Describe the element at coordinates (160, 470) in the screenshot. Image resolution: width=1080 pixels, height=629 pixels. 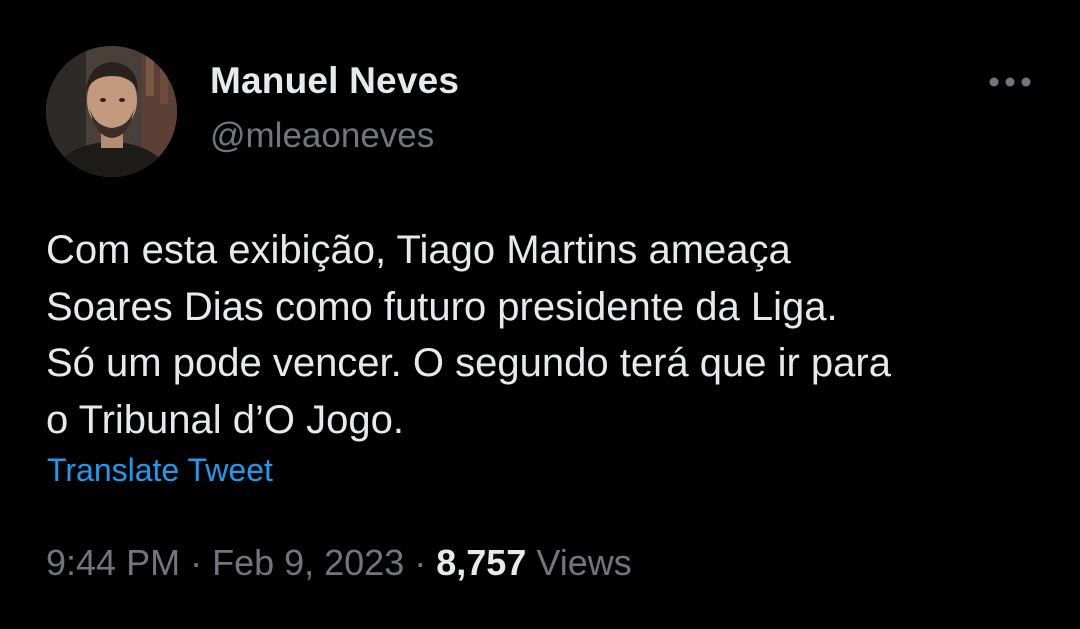
I see `translate-tweet-link: Translate Tweet` at that location.